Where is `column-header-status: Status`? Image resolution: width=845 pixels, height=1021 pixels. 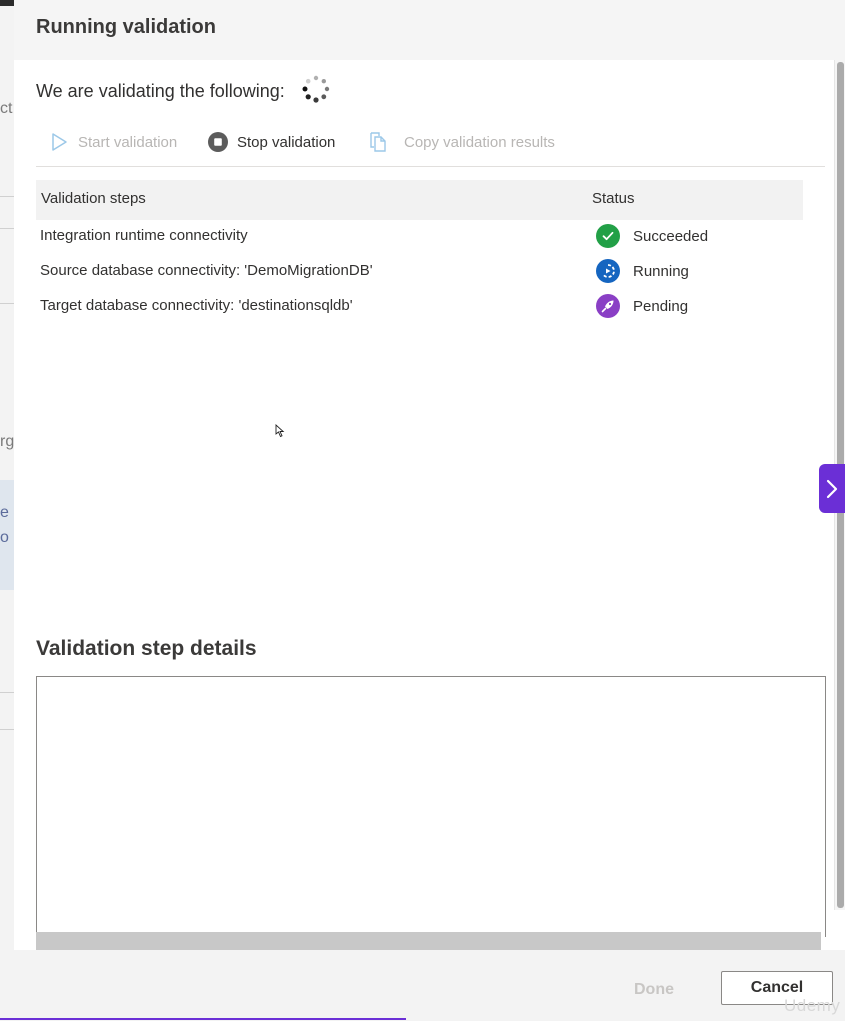
column-header-status: Status is located at coordinates (613, 198).